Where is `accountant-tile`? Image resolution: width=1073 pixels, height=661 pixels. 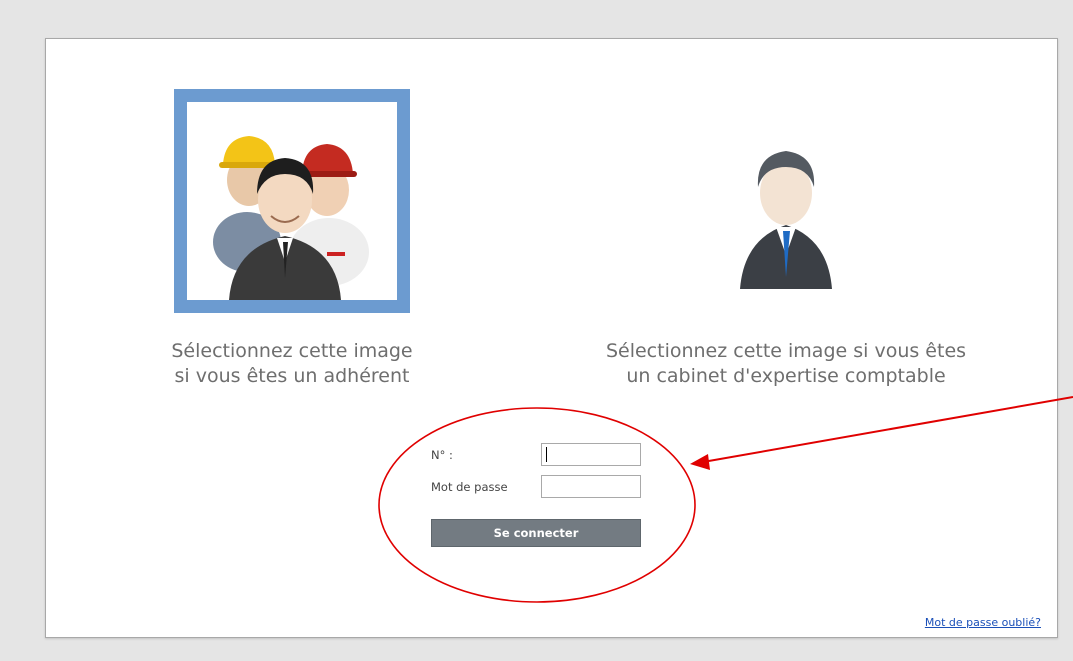 accountant-tile is located at coordinates (786, 201).